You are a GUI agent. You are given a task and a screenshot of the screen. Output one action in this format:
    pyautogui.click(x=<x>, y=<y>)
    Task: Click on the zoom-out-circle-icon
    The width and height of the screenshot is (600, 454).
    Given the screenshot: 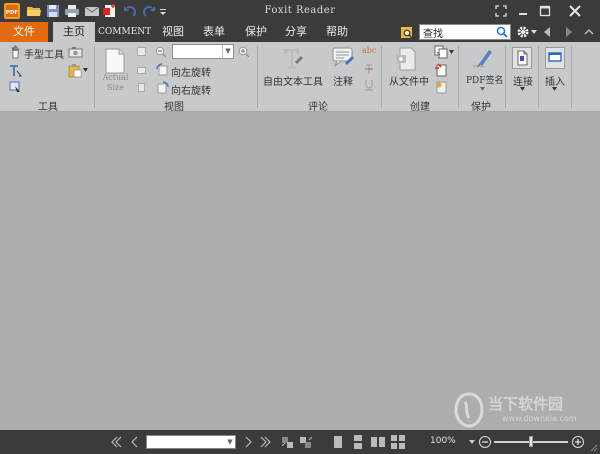 What is the action you would take?
    pyautogui.click(x=485, y=442)
    